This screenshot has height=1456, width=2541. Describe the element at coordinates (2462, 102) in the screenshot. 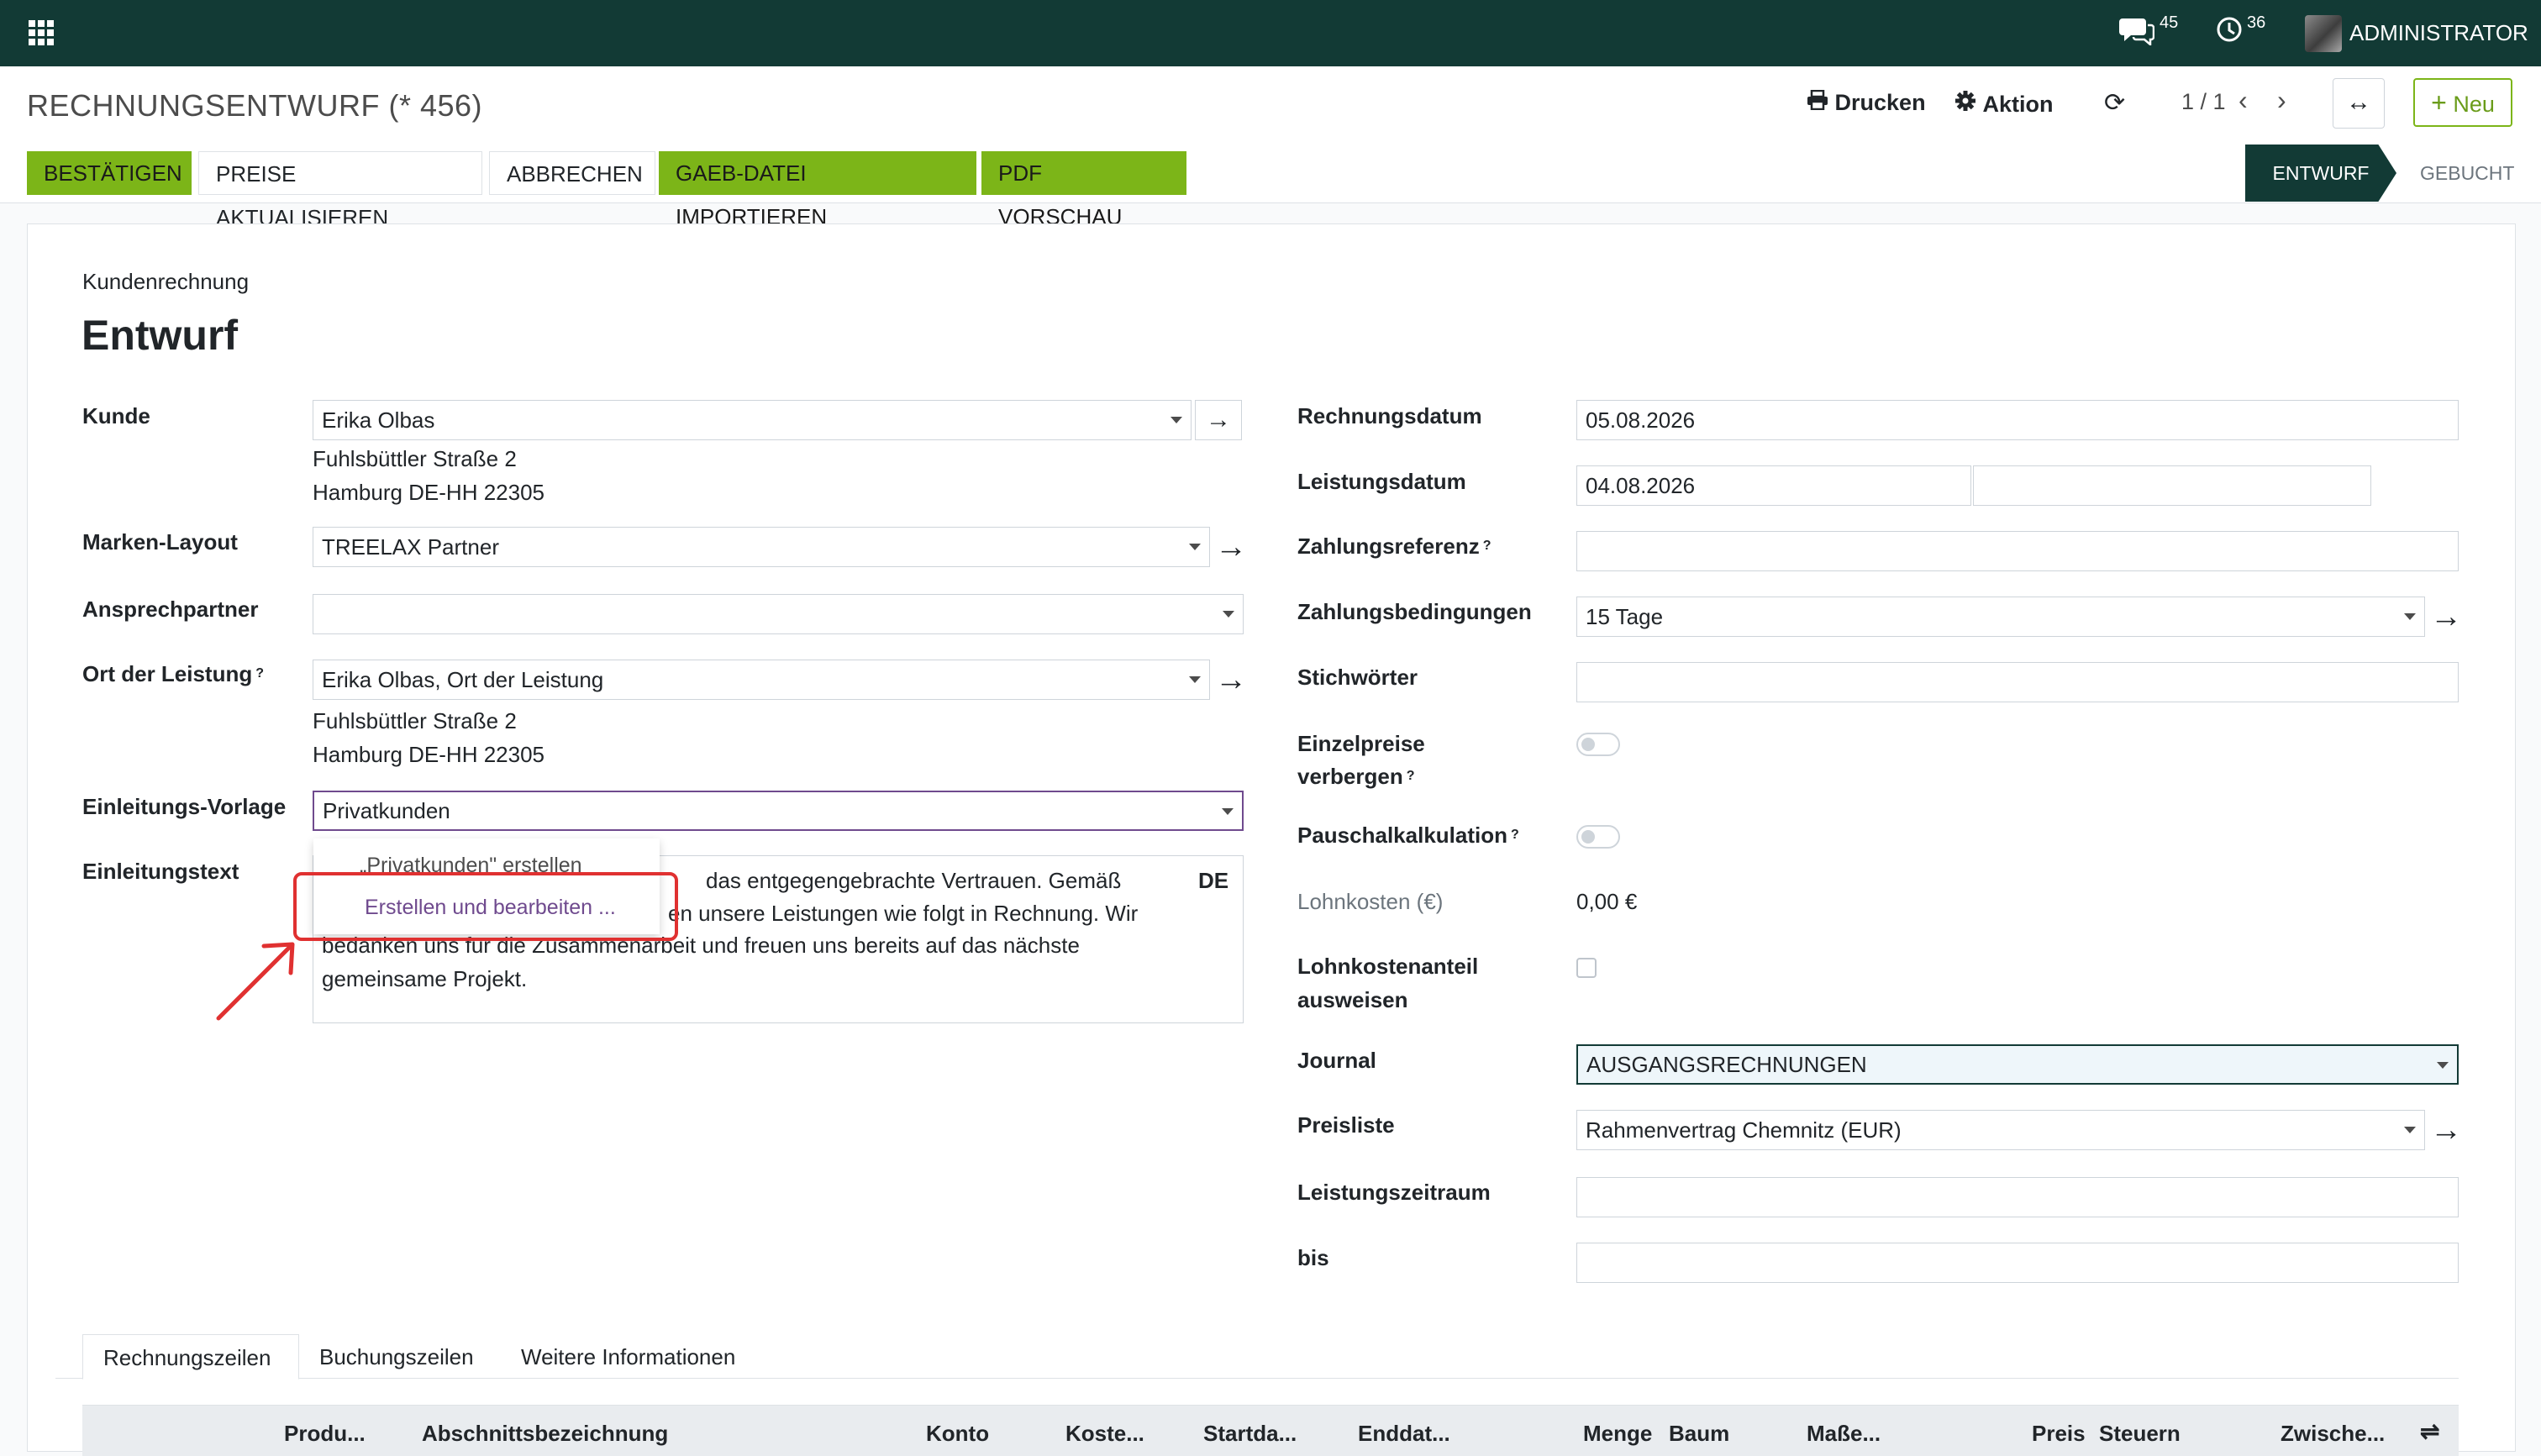

I see `new-record-button: + Neu` at that location.